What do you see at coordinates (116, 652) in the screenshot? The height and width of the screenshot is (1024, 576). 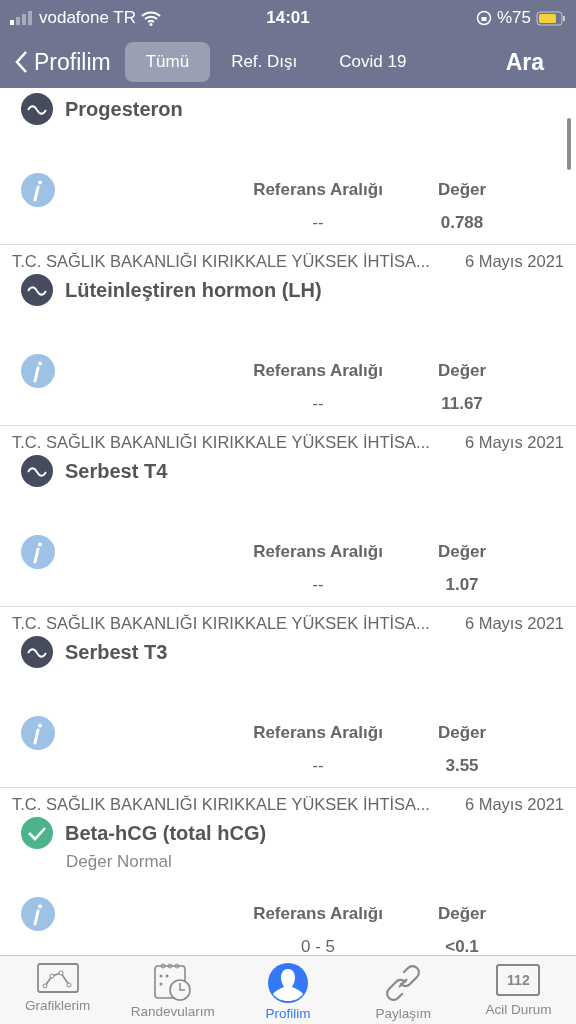 I see `test-name: Serbest T3` at bounding box center [116, 652].